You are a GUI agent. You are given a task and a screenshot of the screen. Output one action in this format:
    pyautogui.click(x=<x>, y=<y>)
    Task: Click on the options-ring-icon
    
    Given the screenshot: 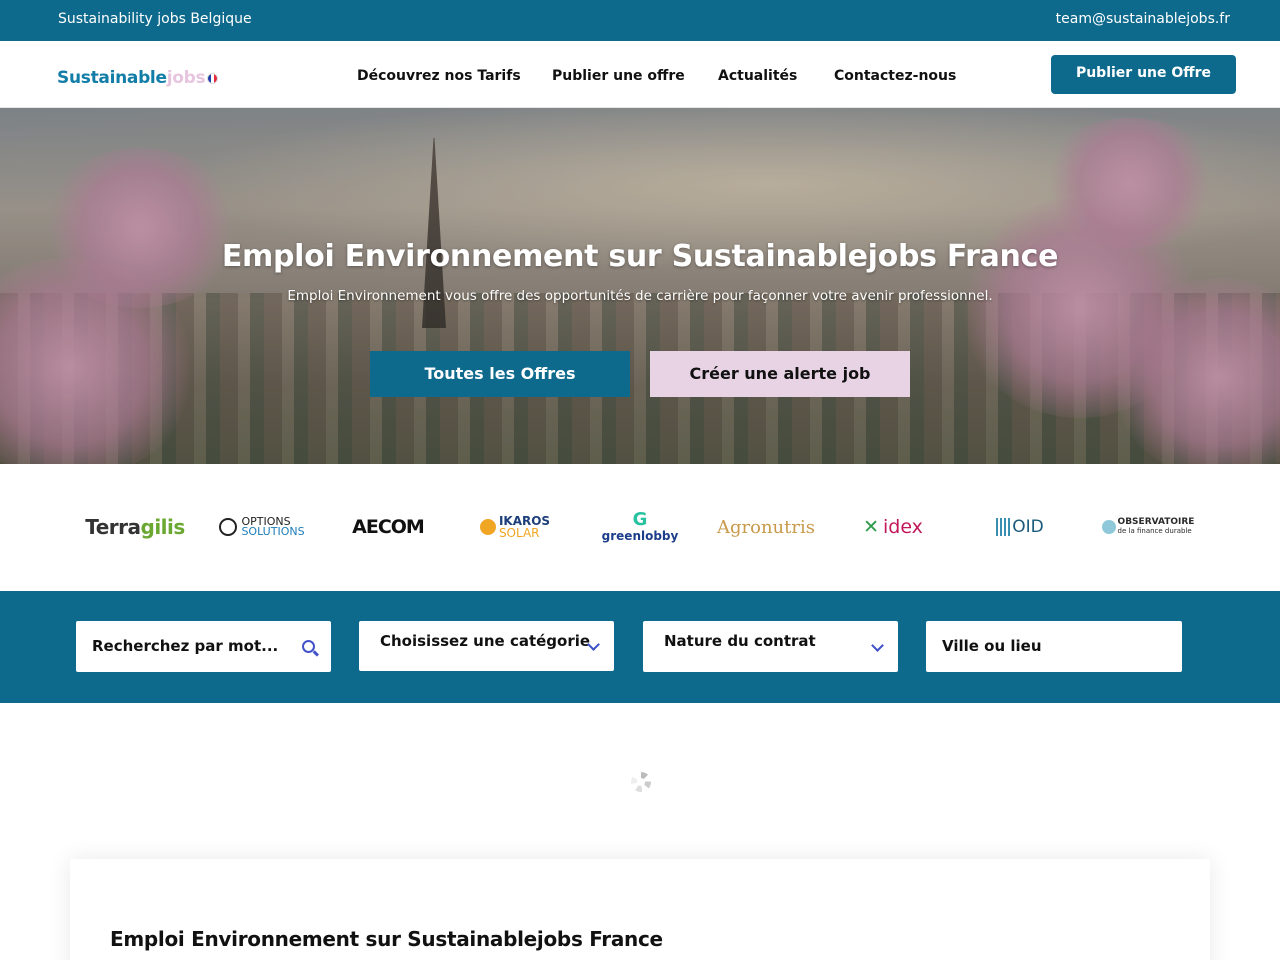 What is the action you would take?
    pyautogui.click(x=228, y=527)
    